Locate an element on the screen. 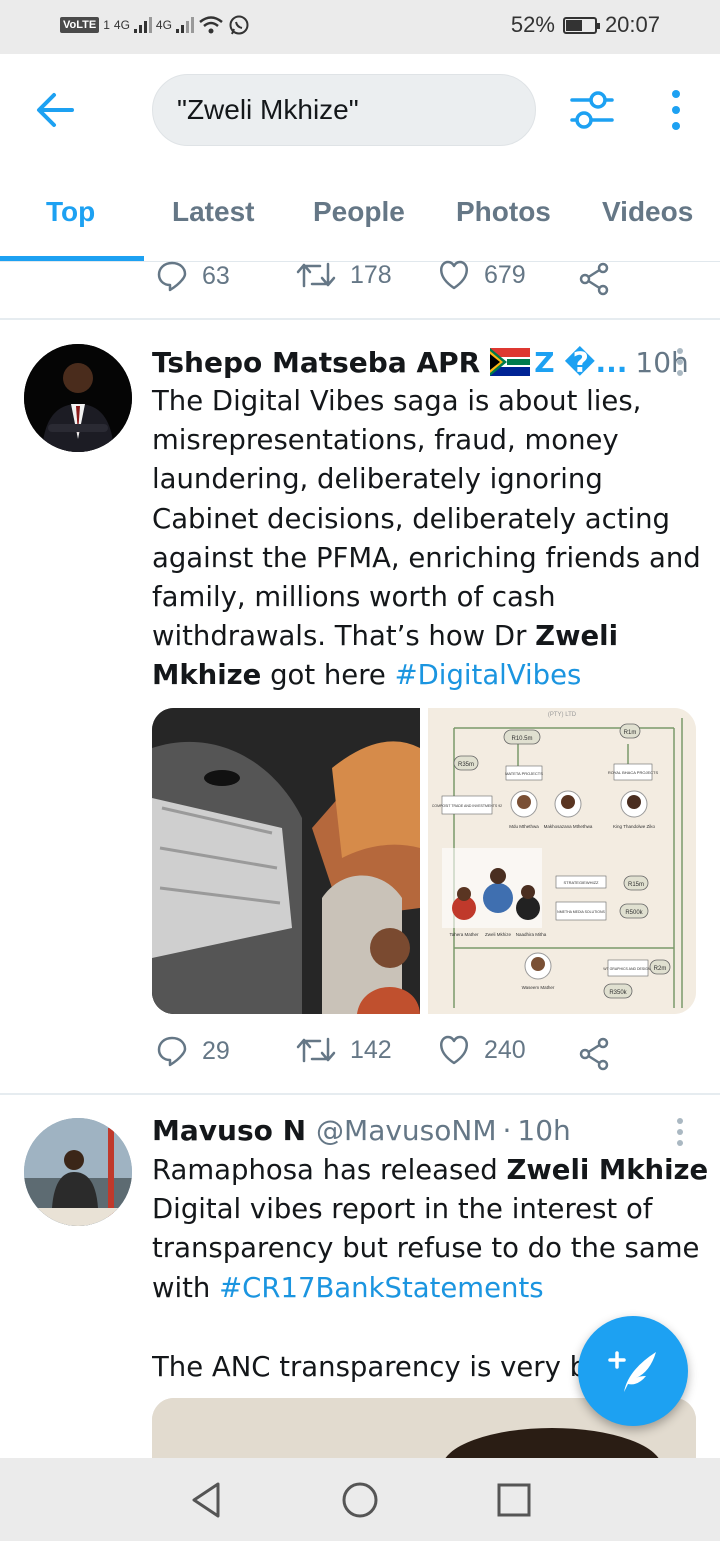 The height and width of the screenshot is (1541, 720). hashtag-link: #CR17BankStatements is located at coordinates (381, 1288).